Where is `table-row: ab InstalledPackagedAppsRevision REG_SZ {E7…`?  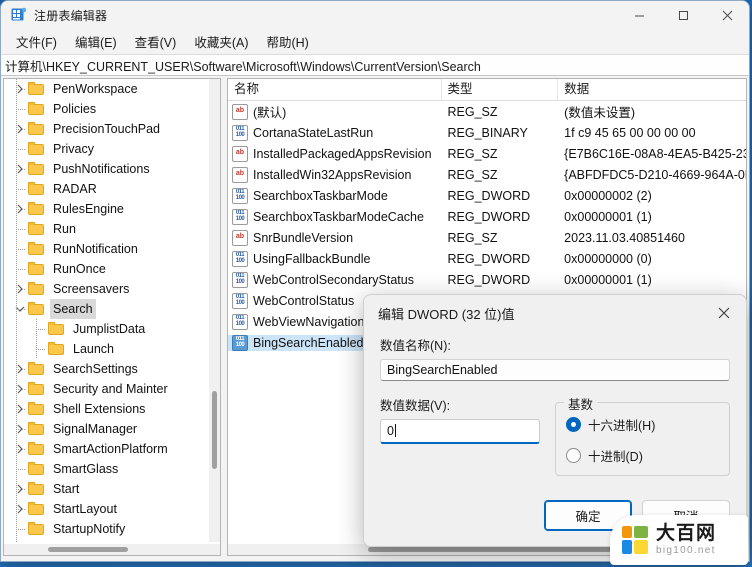
table-row: ab InstalledPackagedAppsRevision REG_SZ {E7… is located at coordinates (487, 153).